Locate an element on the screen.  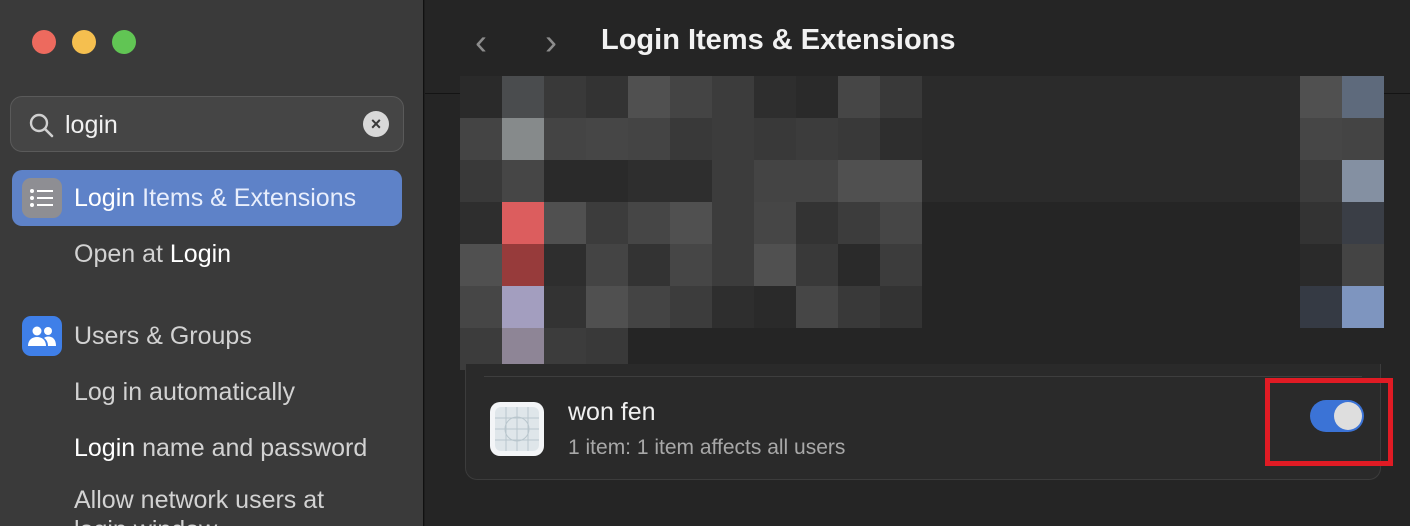
sidebar-item-users-groups: Users & Groups is located at coordinates (207, 336).